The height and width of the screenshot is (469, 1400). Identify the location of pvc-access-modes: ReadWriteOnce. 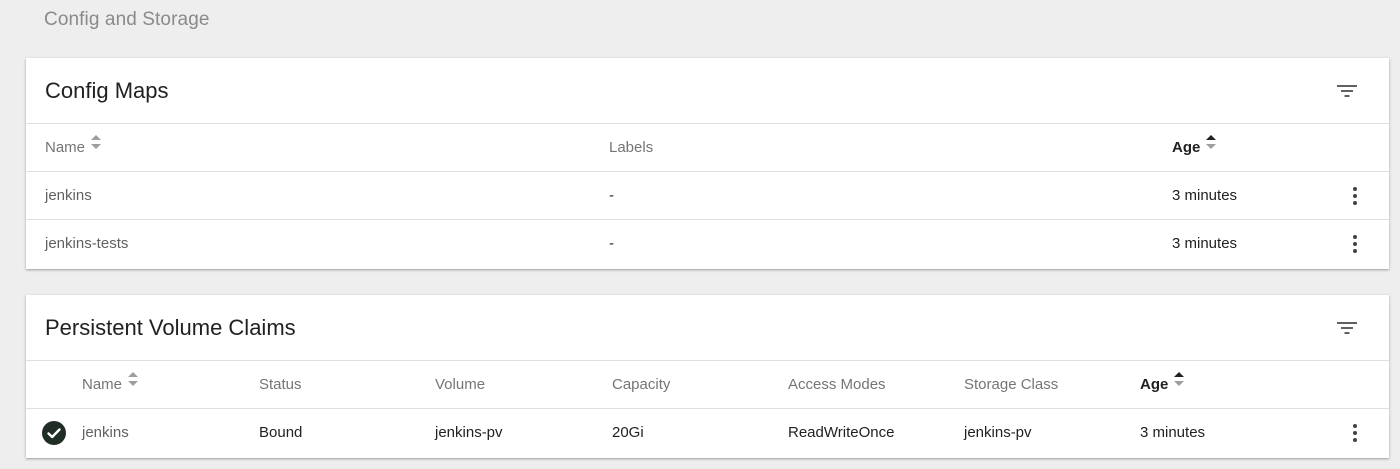
(841, 432).